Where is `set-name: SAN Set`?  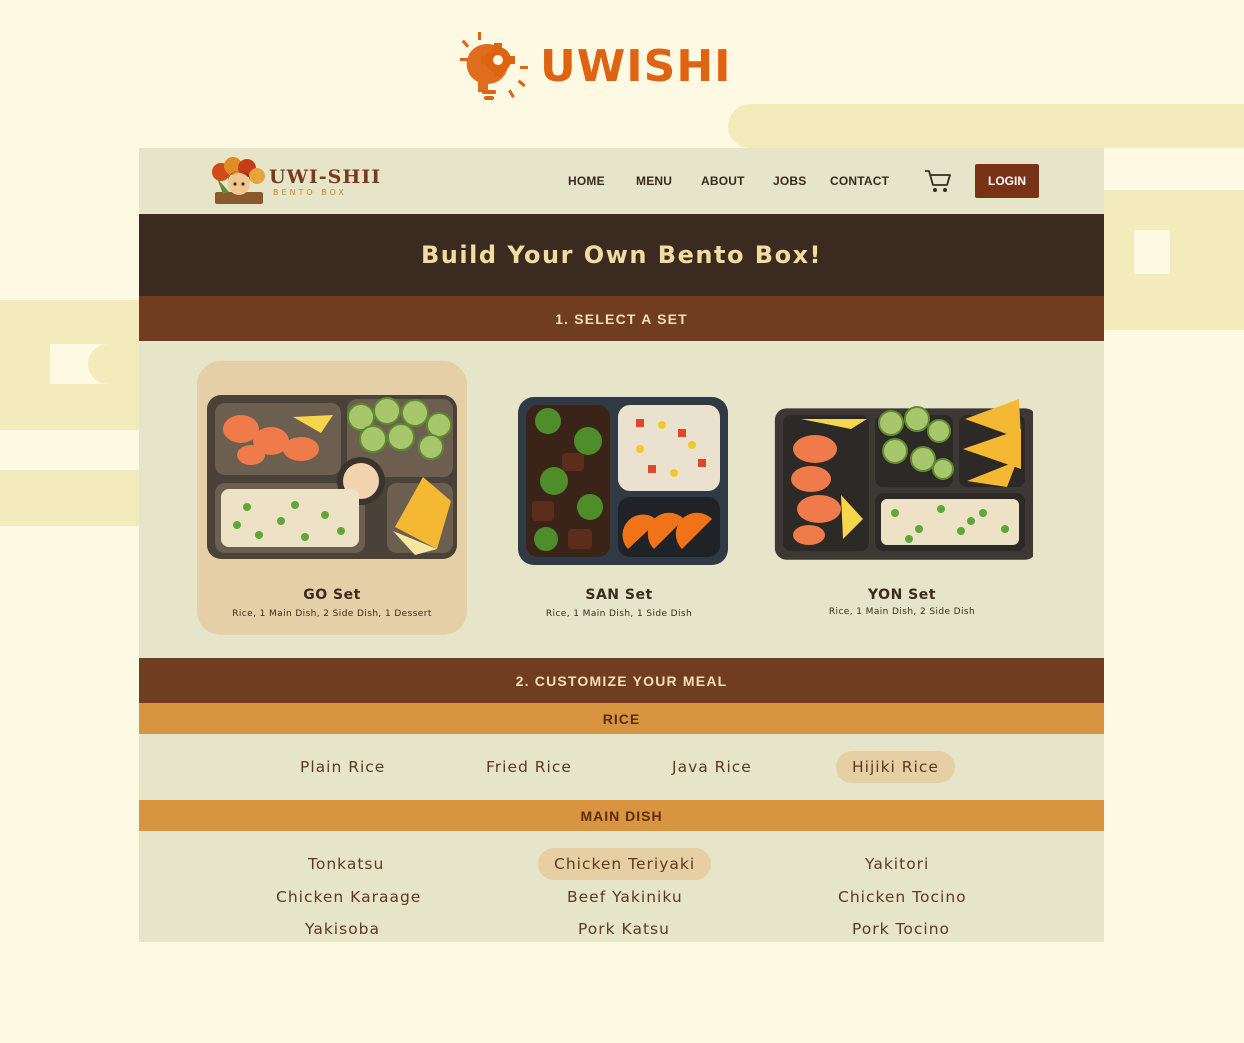
set-name: SAN Set is located at coordinates (619, 595).